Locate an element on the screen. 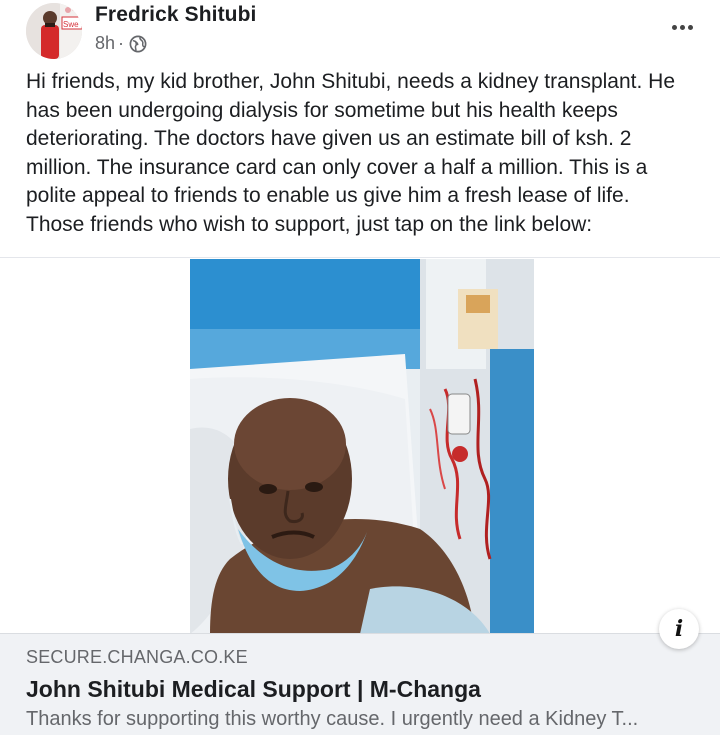  globe-icon is located at coordinates (138, 44).